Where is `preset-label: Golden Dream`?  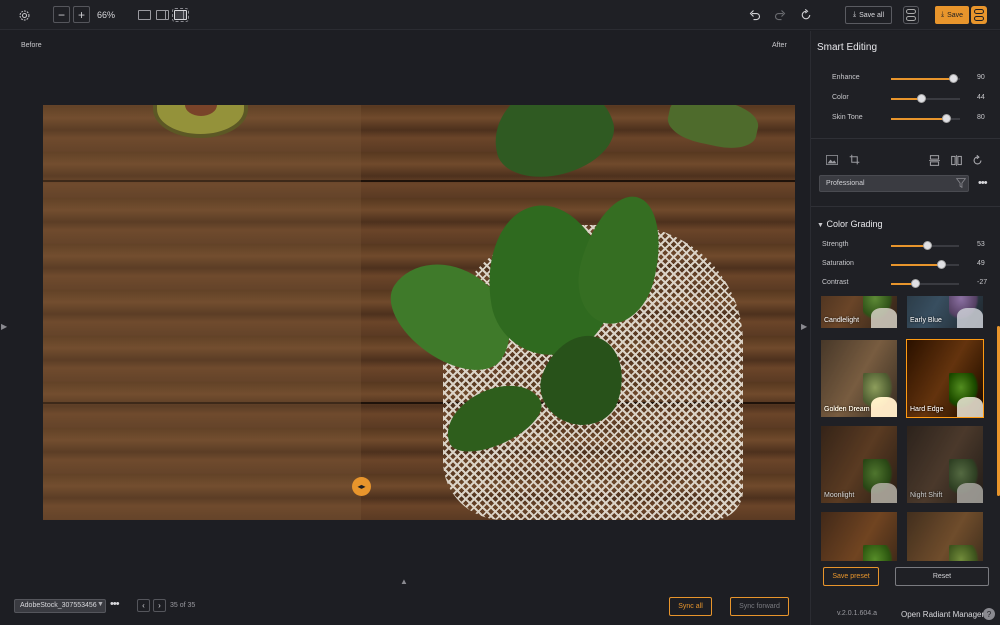 preset-label: Golden Dream is located at coordinates (847, 409).